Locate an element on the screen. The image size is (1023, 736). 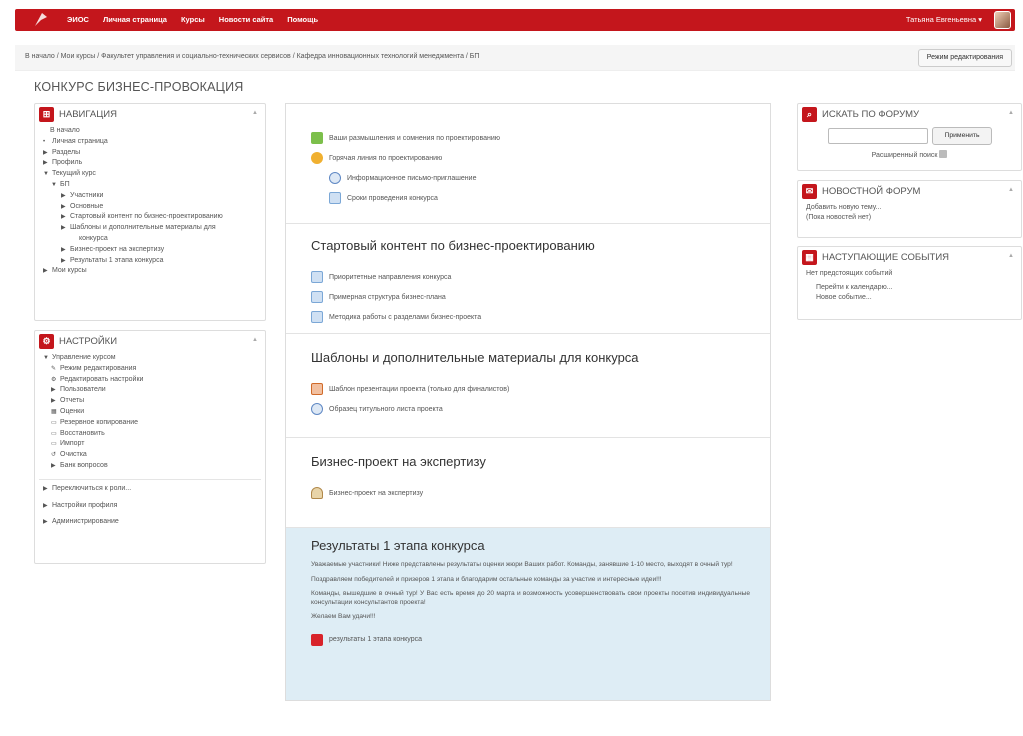
tree-item-label: Личная страница is located at coordinates (80, 141).